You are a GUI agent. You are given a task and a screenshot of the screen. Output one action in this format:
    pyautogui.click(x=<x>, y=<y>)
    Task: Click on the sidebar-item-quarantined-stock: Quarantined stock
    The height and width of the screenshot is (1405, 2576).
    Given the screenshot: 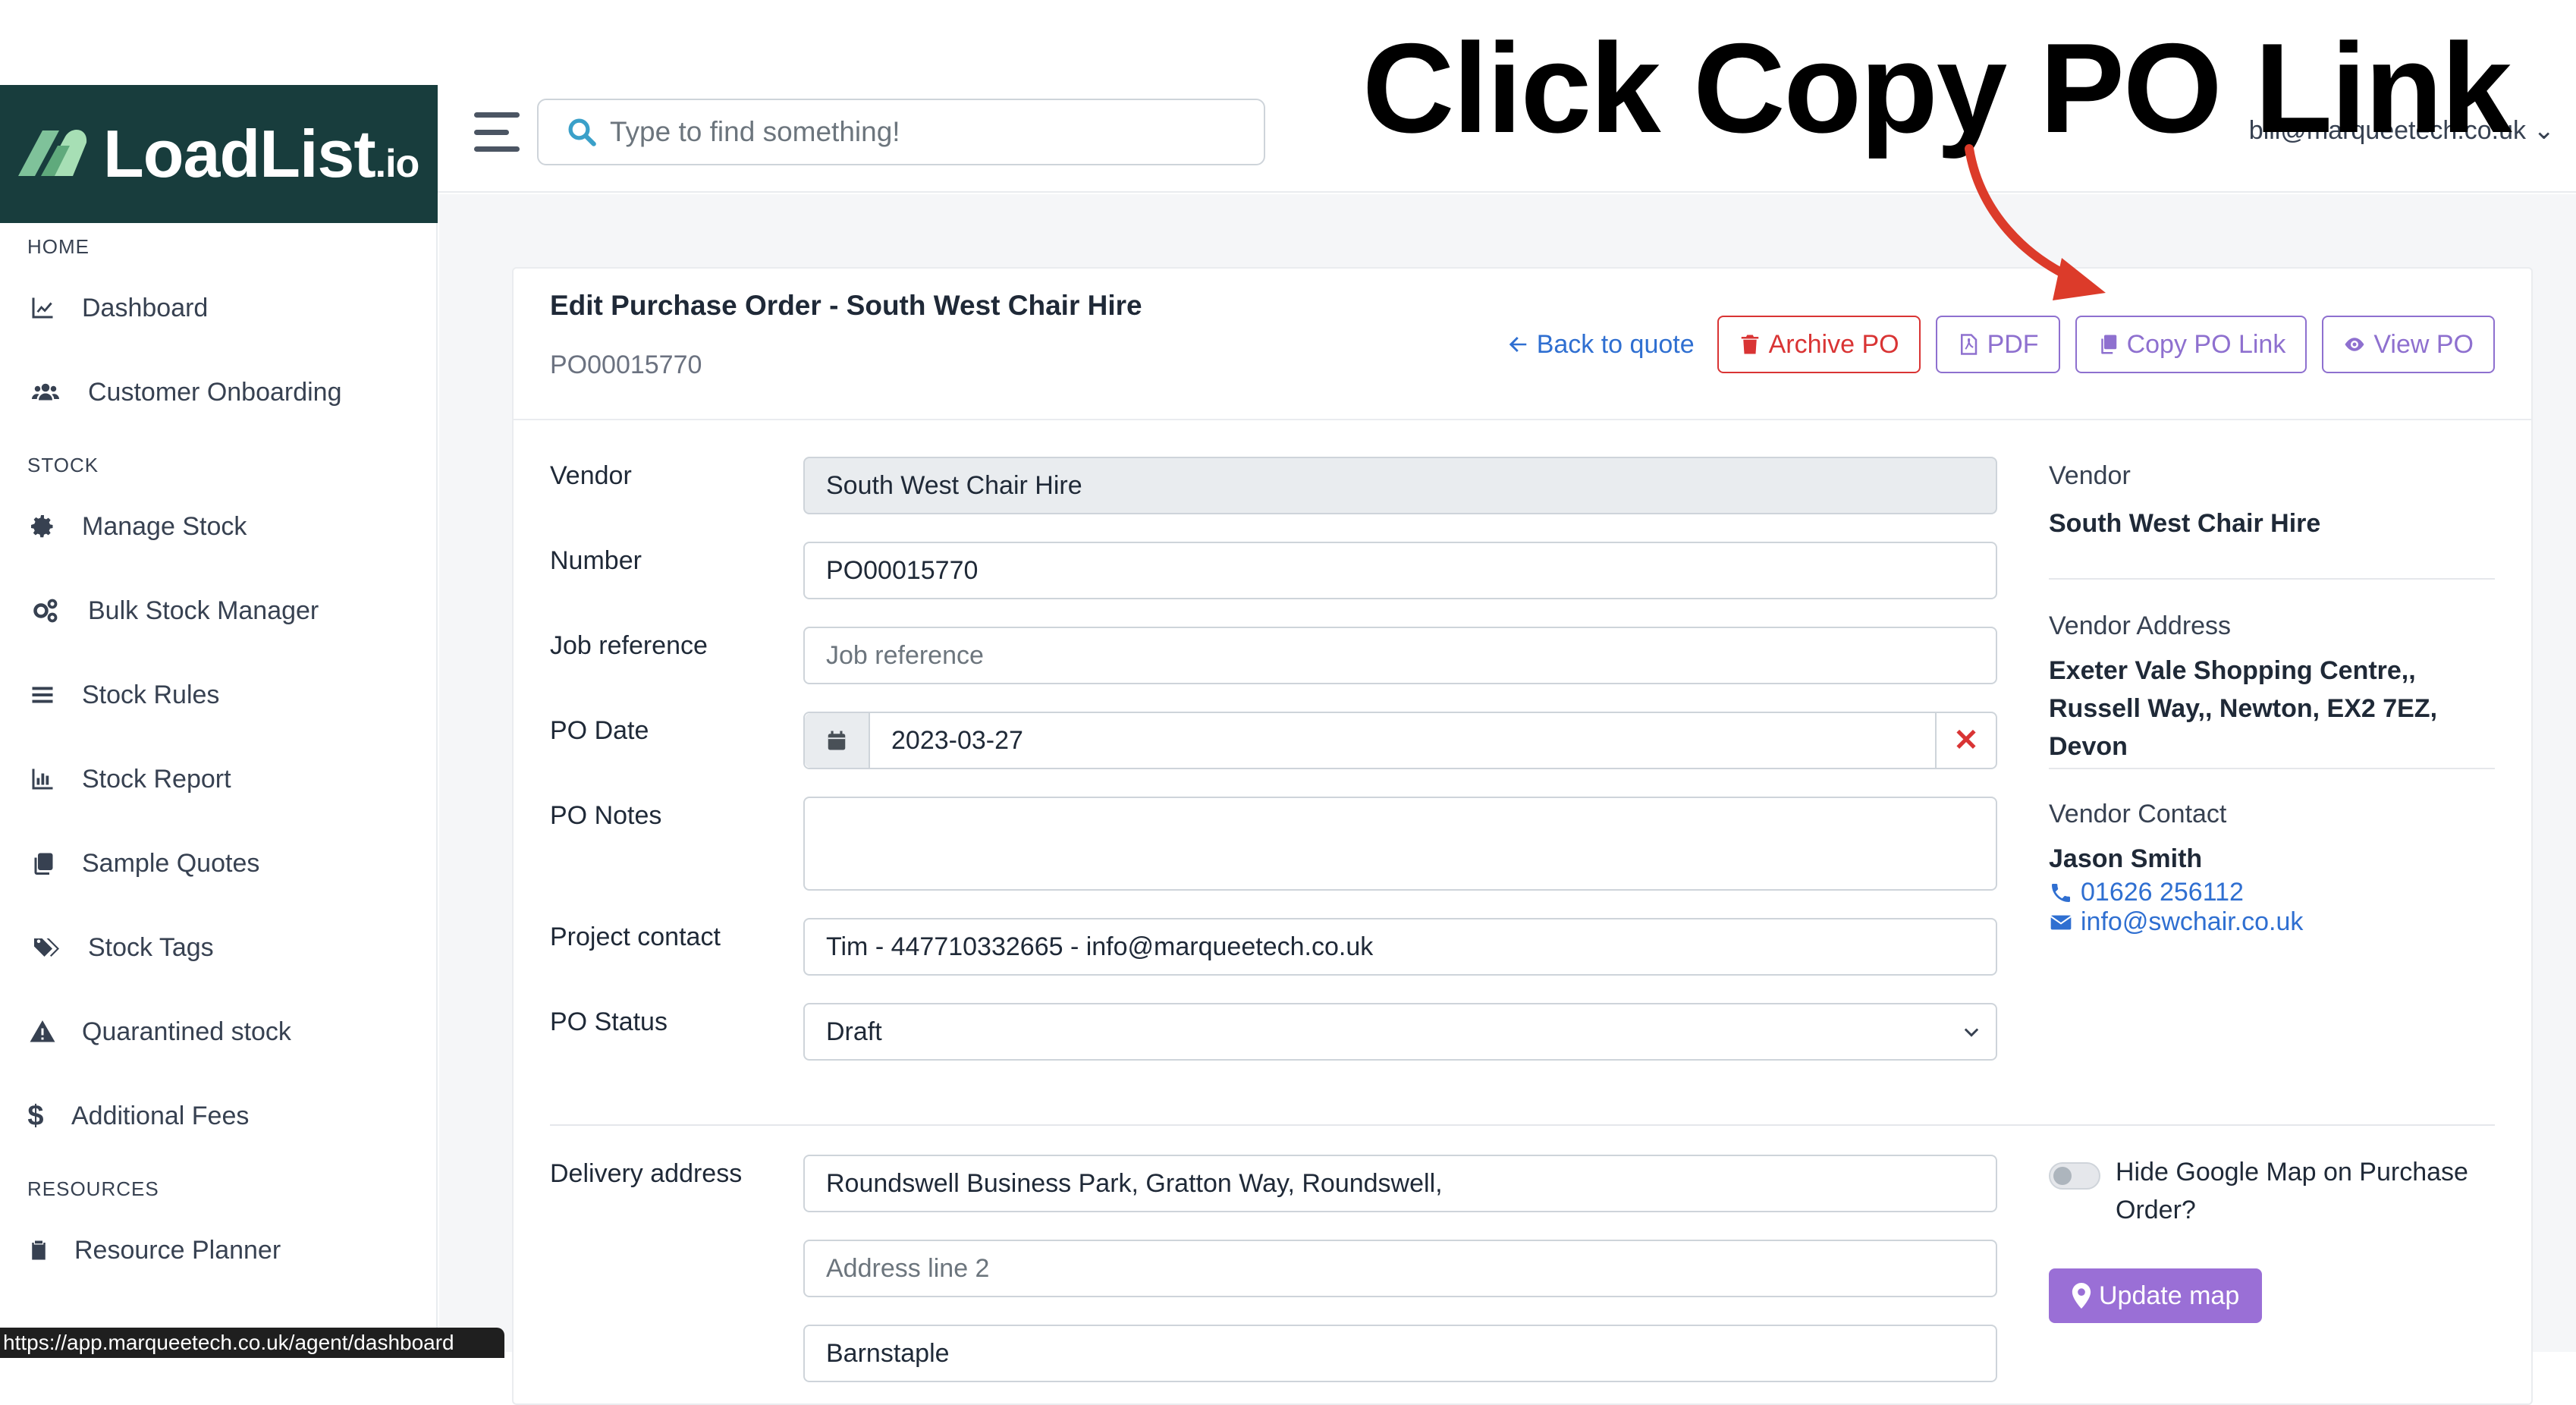 What is the action you would take?
    pyautogui.click(x=159, y=1032)
    